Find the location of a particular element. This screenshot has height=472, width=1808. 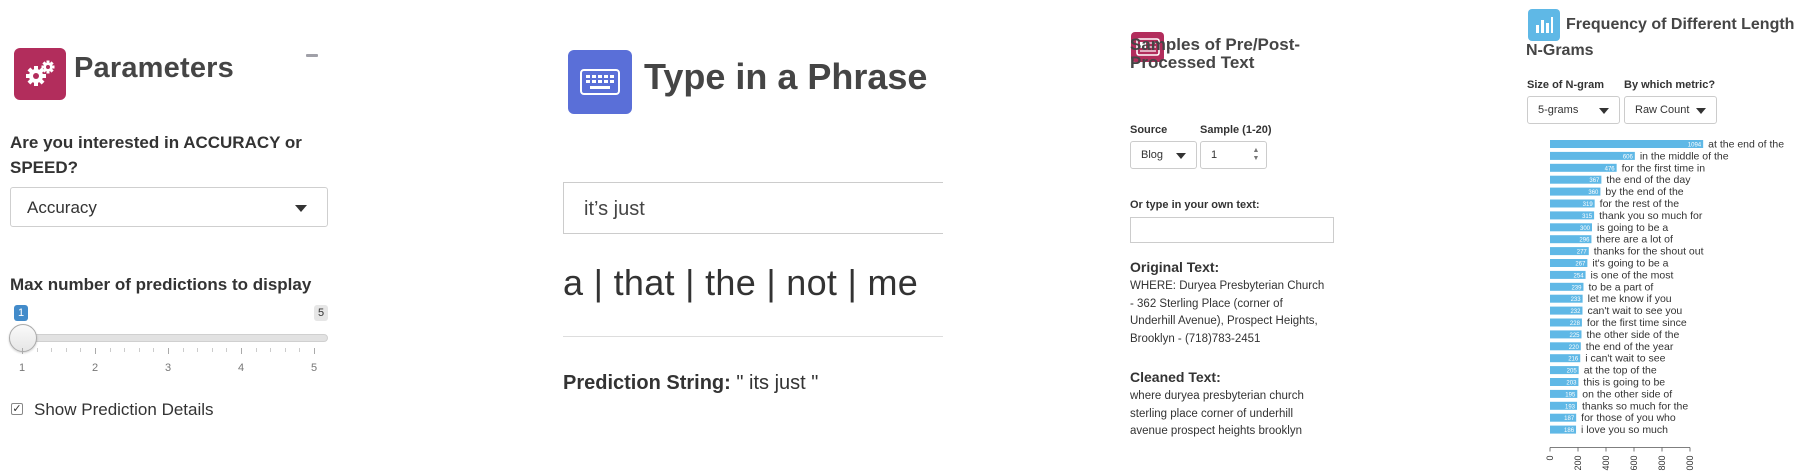

samples-title: Samples of Pre/Post-Processed Text is located at coordinates (1215, 53).